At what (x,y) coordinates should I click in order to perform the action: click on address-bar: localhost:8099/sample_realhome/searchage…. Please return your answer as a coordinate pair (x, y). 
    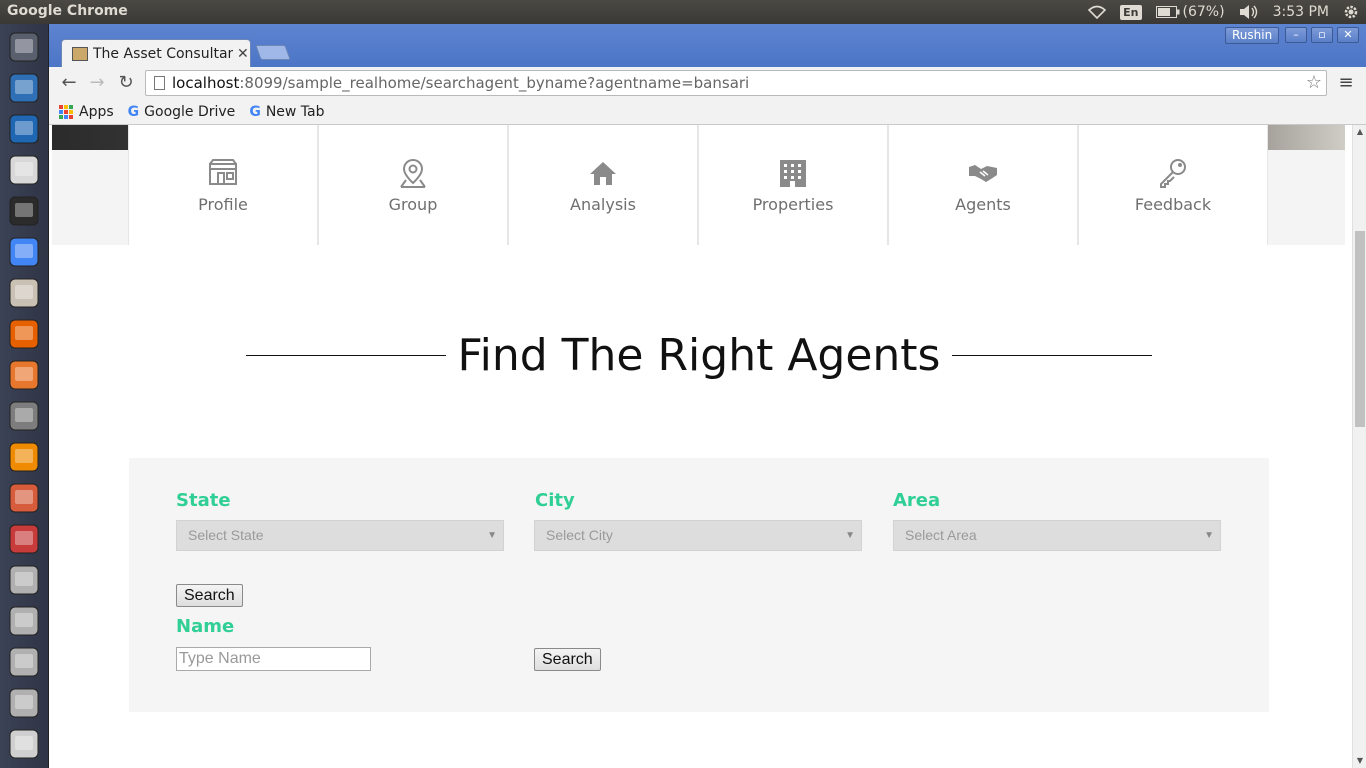
    Looking at the image, I should click on (736, 83).